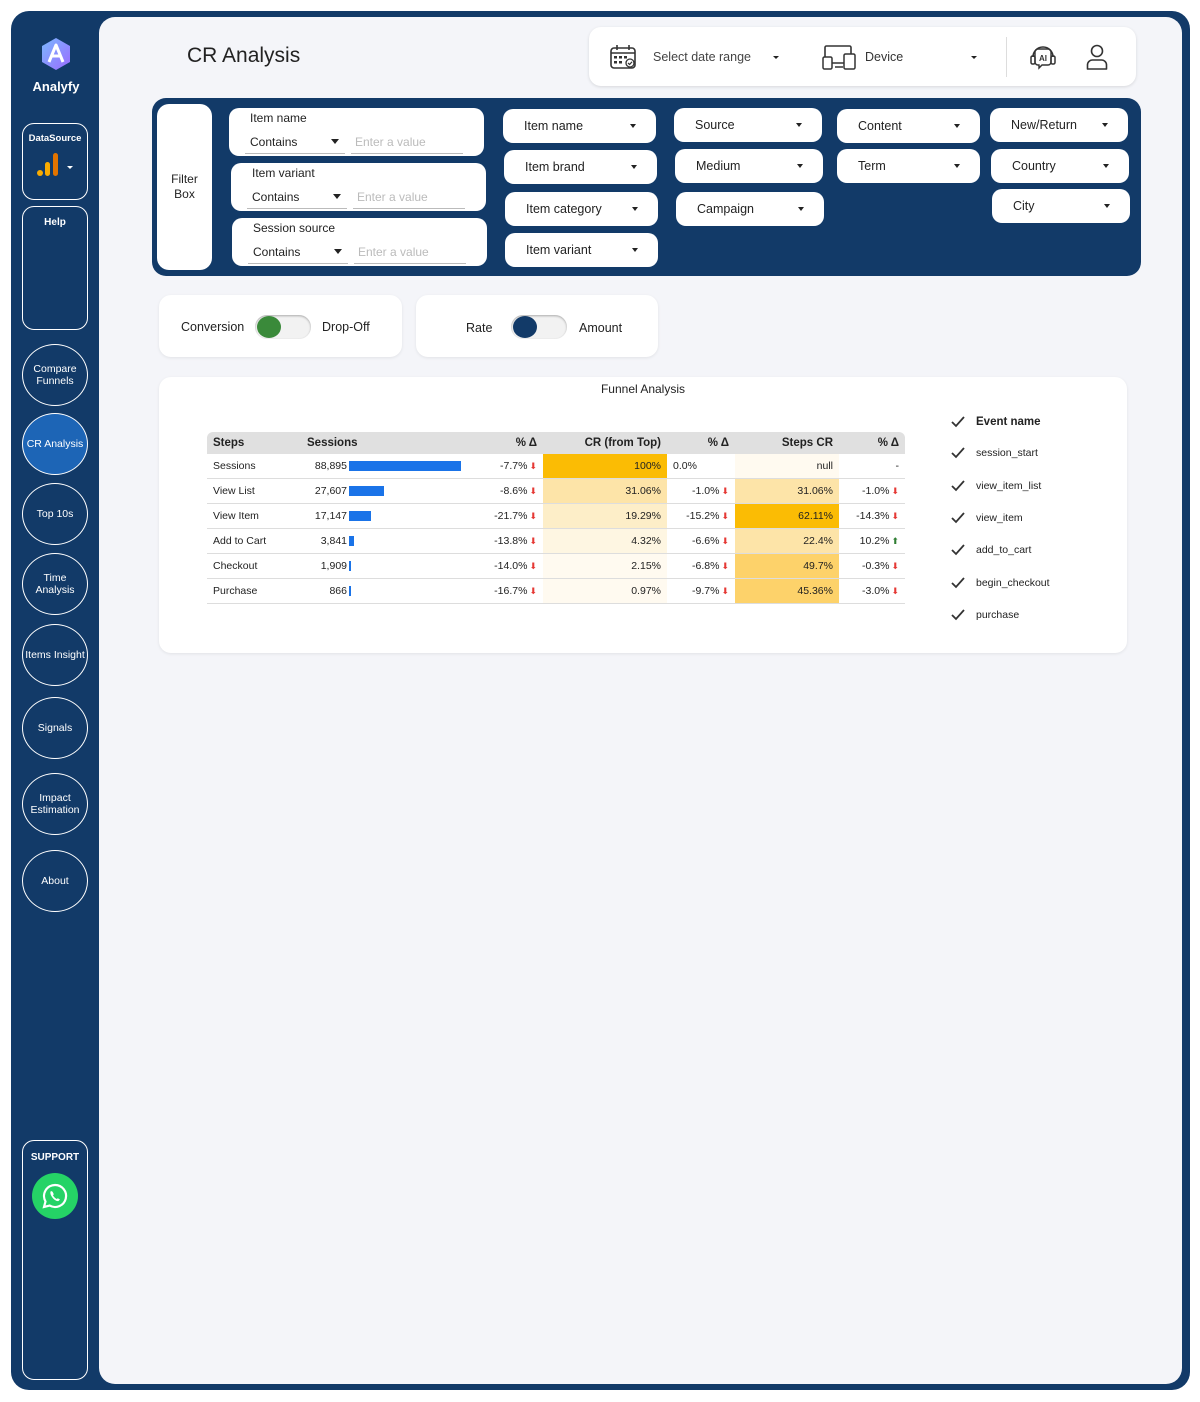 The width and height of the screenshot is (1200, 1402). I want to click on event-name-header: Event name, so click(995, 422).